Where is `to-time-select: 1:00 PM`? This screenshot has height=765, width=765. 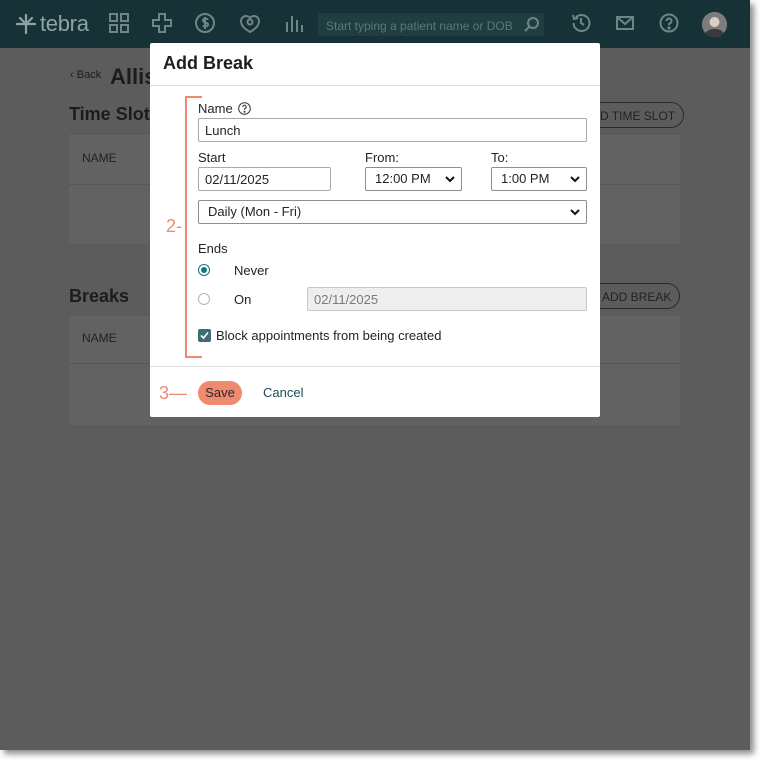 to-time-select: 1:00 PM is located at coordinates (539, 179).